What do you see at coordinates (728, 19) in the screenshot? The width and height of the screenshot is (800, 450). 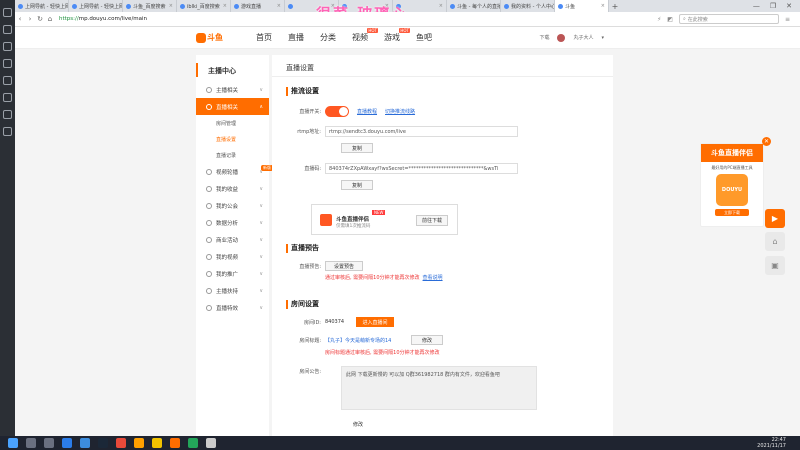 I see `search-input: ⌕ 在此搜索` at bounding box center [728, 19].